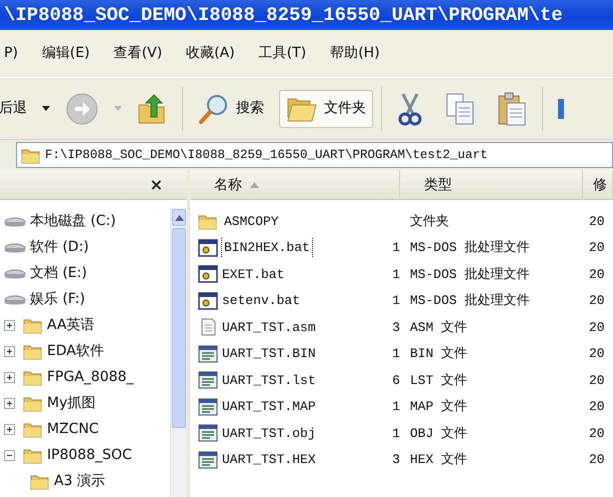 The height and width of the screenshot is (497, 613). What do you see at coordinates (269, 327) in the screenshot?
I see `file-name: UART_TST.asm` at bounding box center [269, 327].